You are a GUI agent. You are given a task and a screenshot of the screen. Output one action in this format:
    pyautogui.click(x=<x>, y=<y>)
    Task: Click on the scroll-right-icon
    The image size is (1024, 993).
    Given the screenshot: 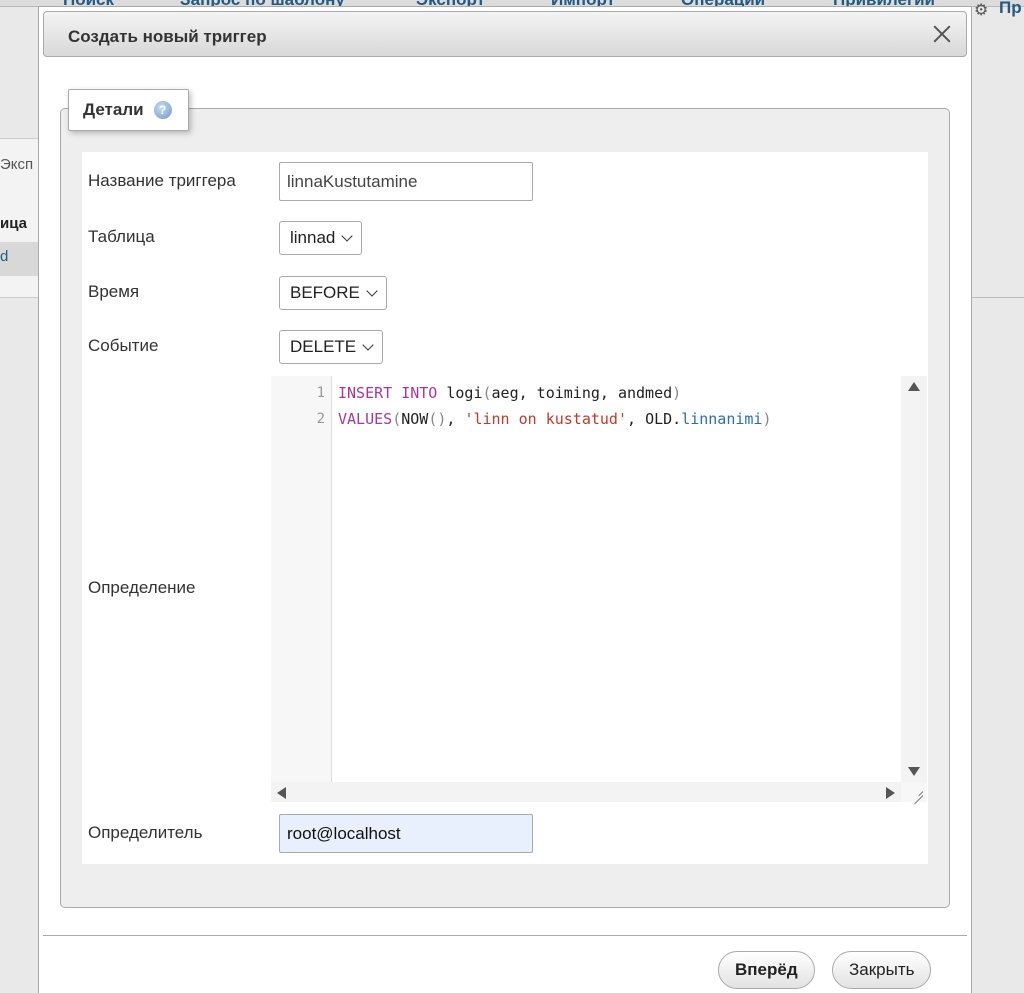 What is the action you would take?
    pyautogui.click(x=890, y=793)
    